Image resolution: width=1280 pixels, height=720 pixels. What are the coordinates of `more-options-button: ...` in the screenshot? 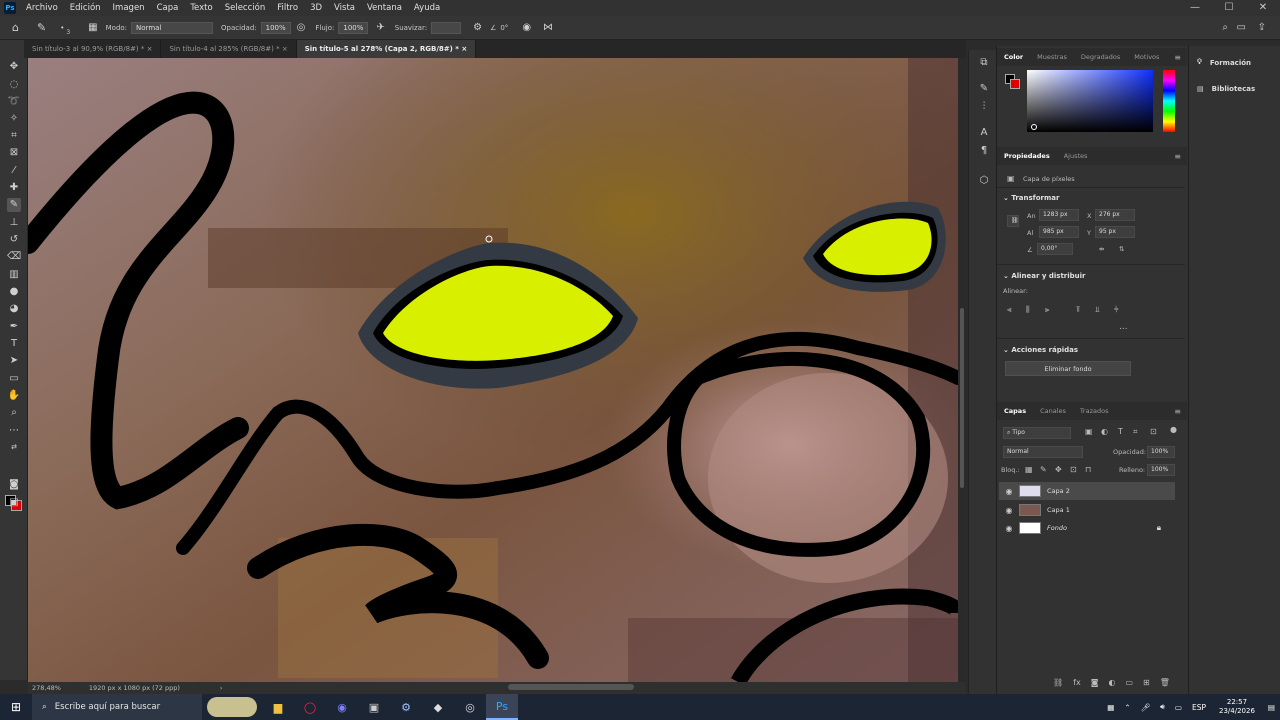 It's located at (1123, 327).